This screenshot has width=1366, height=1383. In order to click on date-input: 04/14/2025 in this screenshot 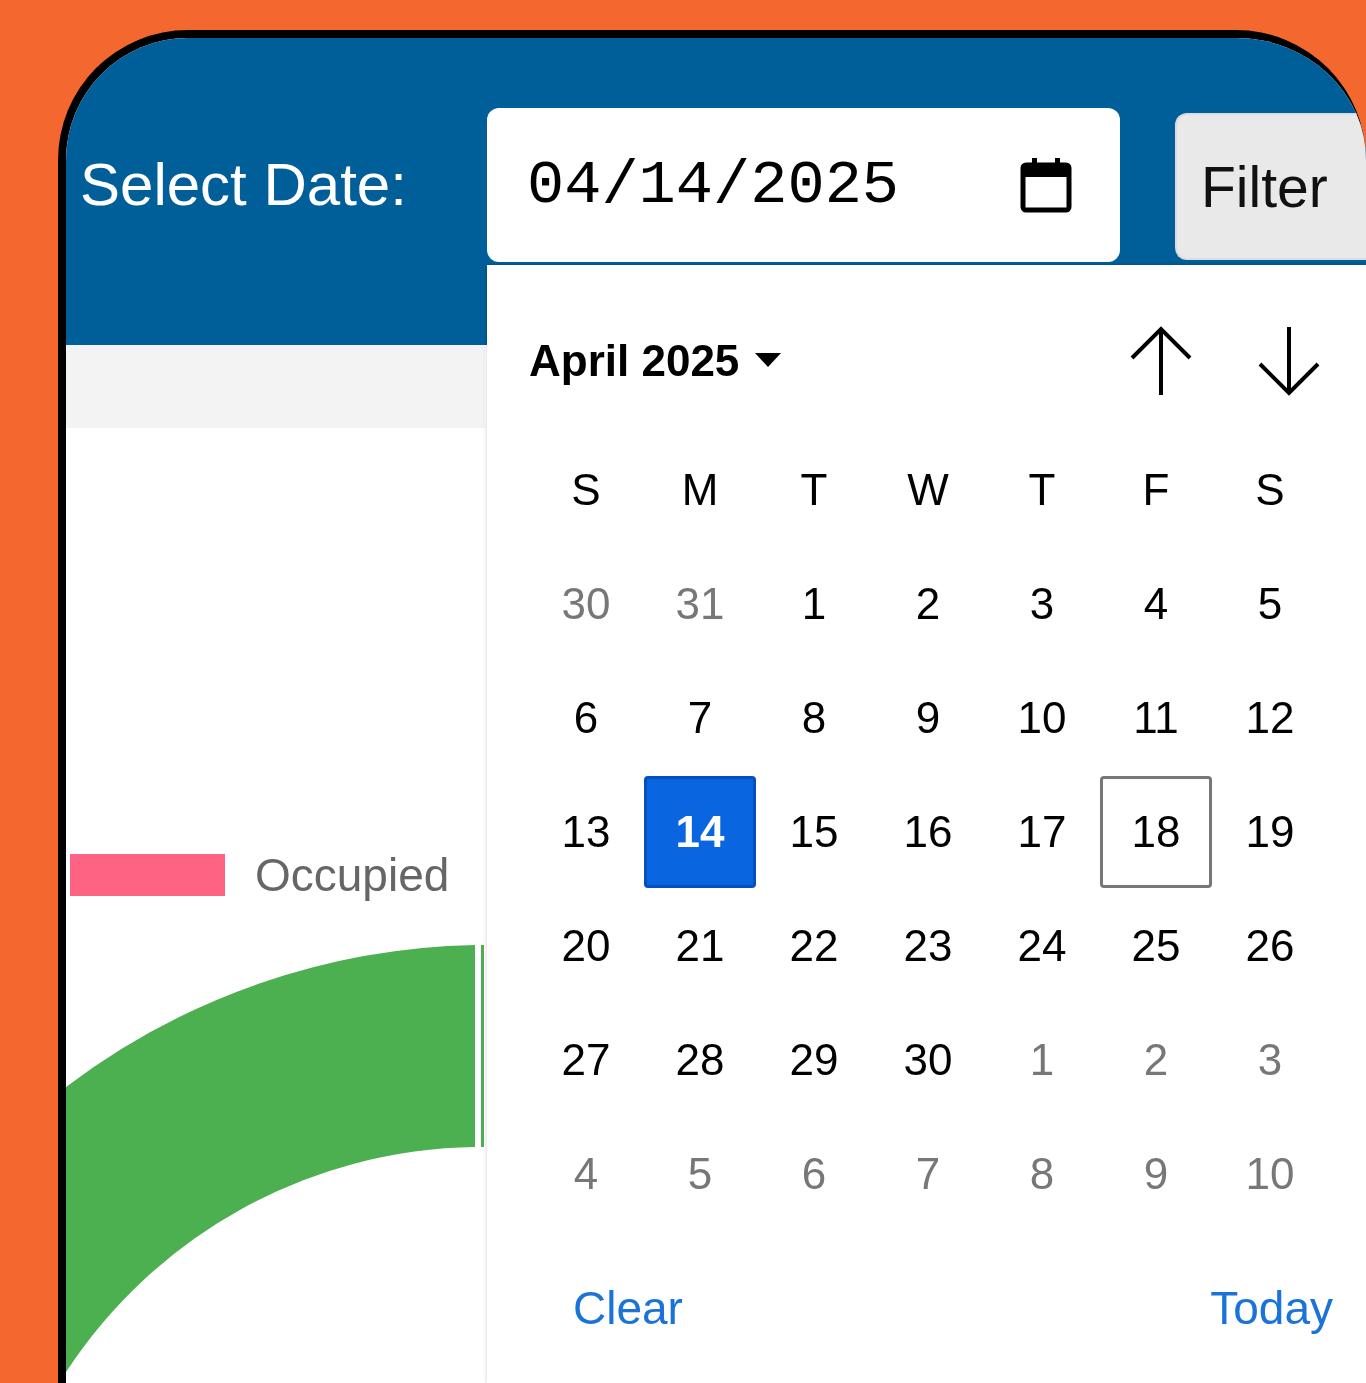, I will do `click(803, 185)`.